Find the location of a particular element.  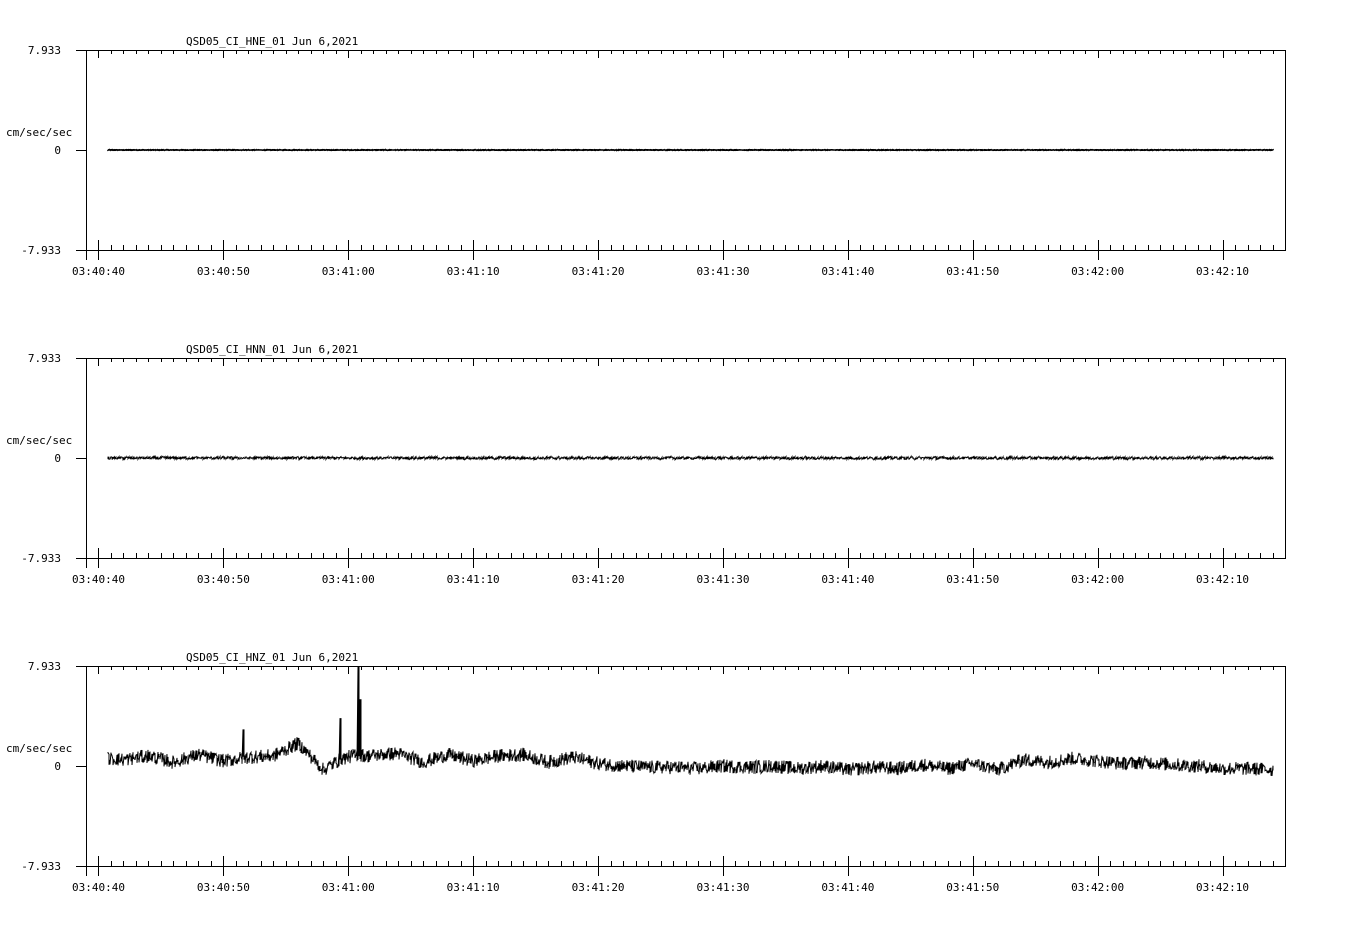

chart-title: QSD05_CI_HNN_01 Jun 6,2021 is located at coordinates (272, 349).